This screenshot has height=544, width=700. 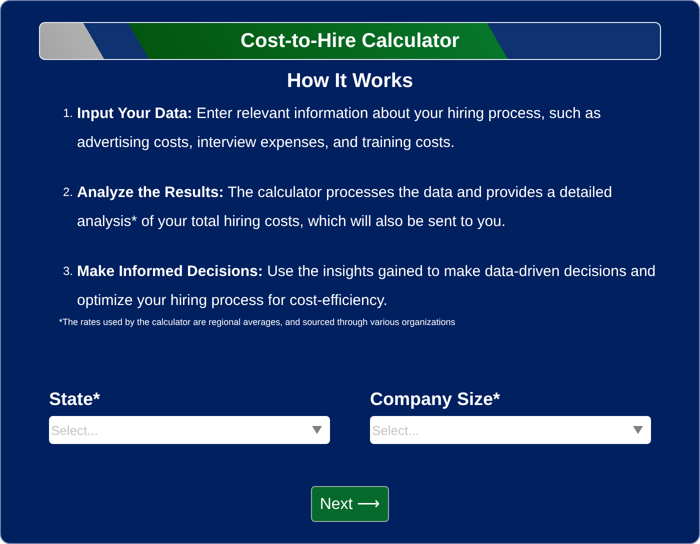 I want to click on step-text: Input Your Data: Enter relevant information about your hiring process, such as advertising costs, interview expenses, and training costs., so click(x=339, y=128).